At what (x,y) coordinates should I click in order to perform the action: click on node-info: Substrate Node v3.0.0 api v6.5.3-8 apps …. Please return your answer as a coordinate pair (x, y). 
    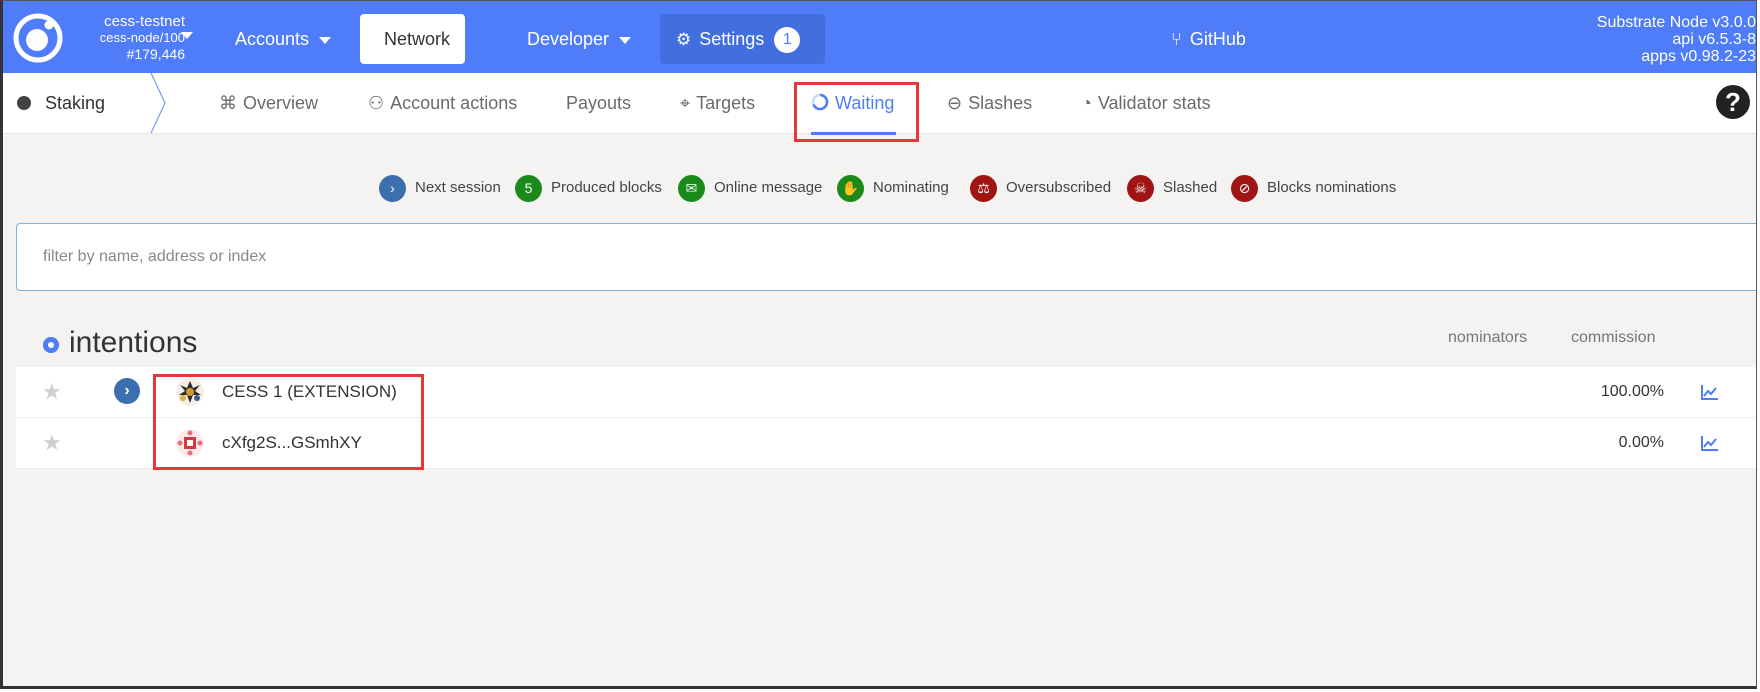
    Looking at the image, I should click on (1676, 39).